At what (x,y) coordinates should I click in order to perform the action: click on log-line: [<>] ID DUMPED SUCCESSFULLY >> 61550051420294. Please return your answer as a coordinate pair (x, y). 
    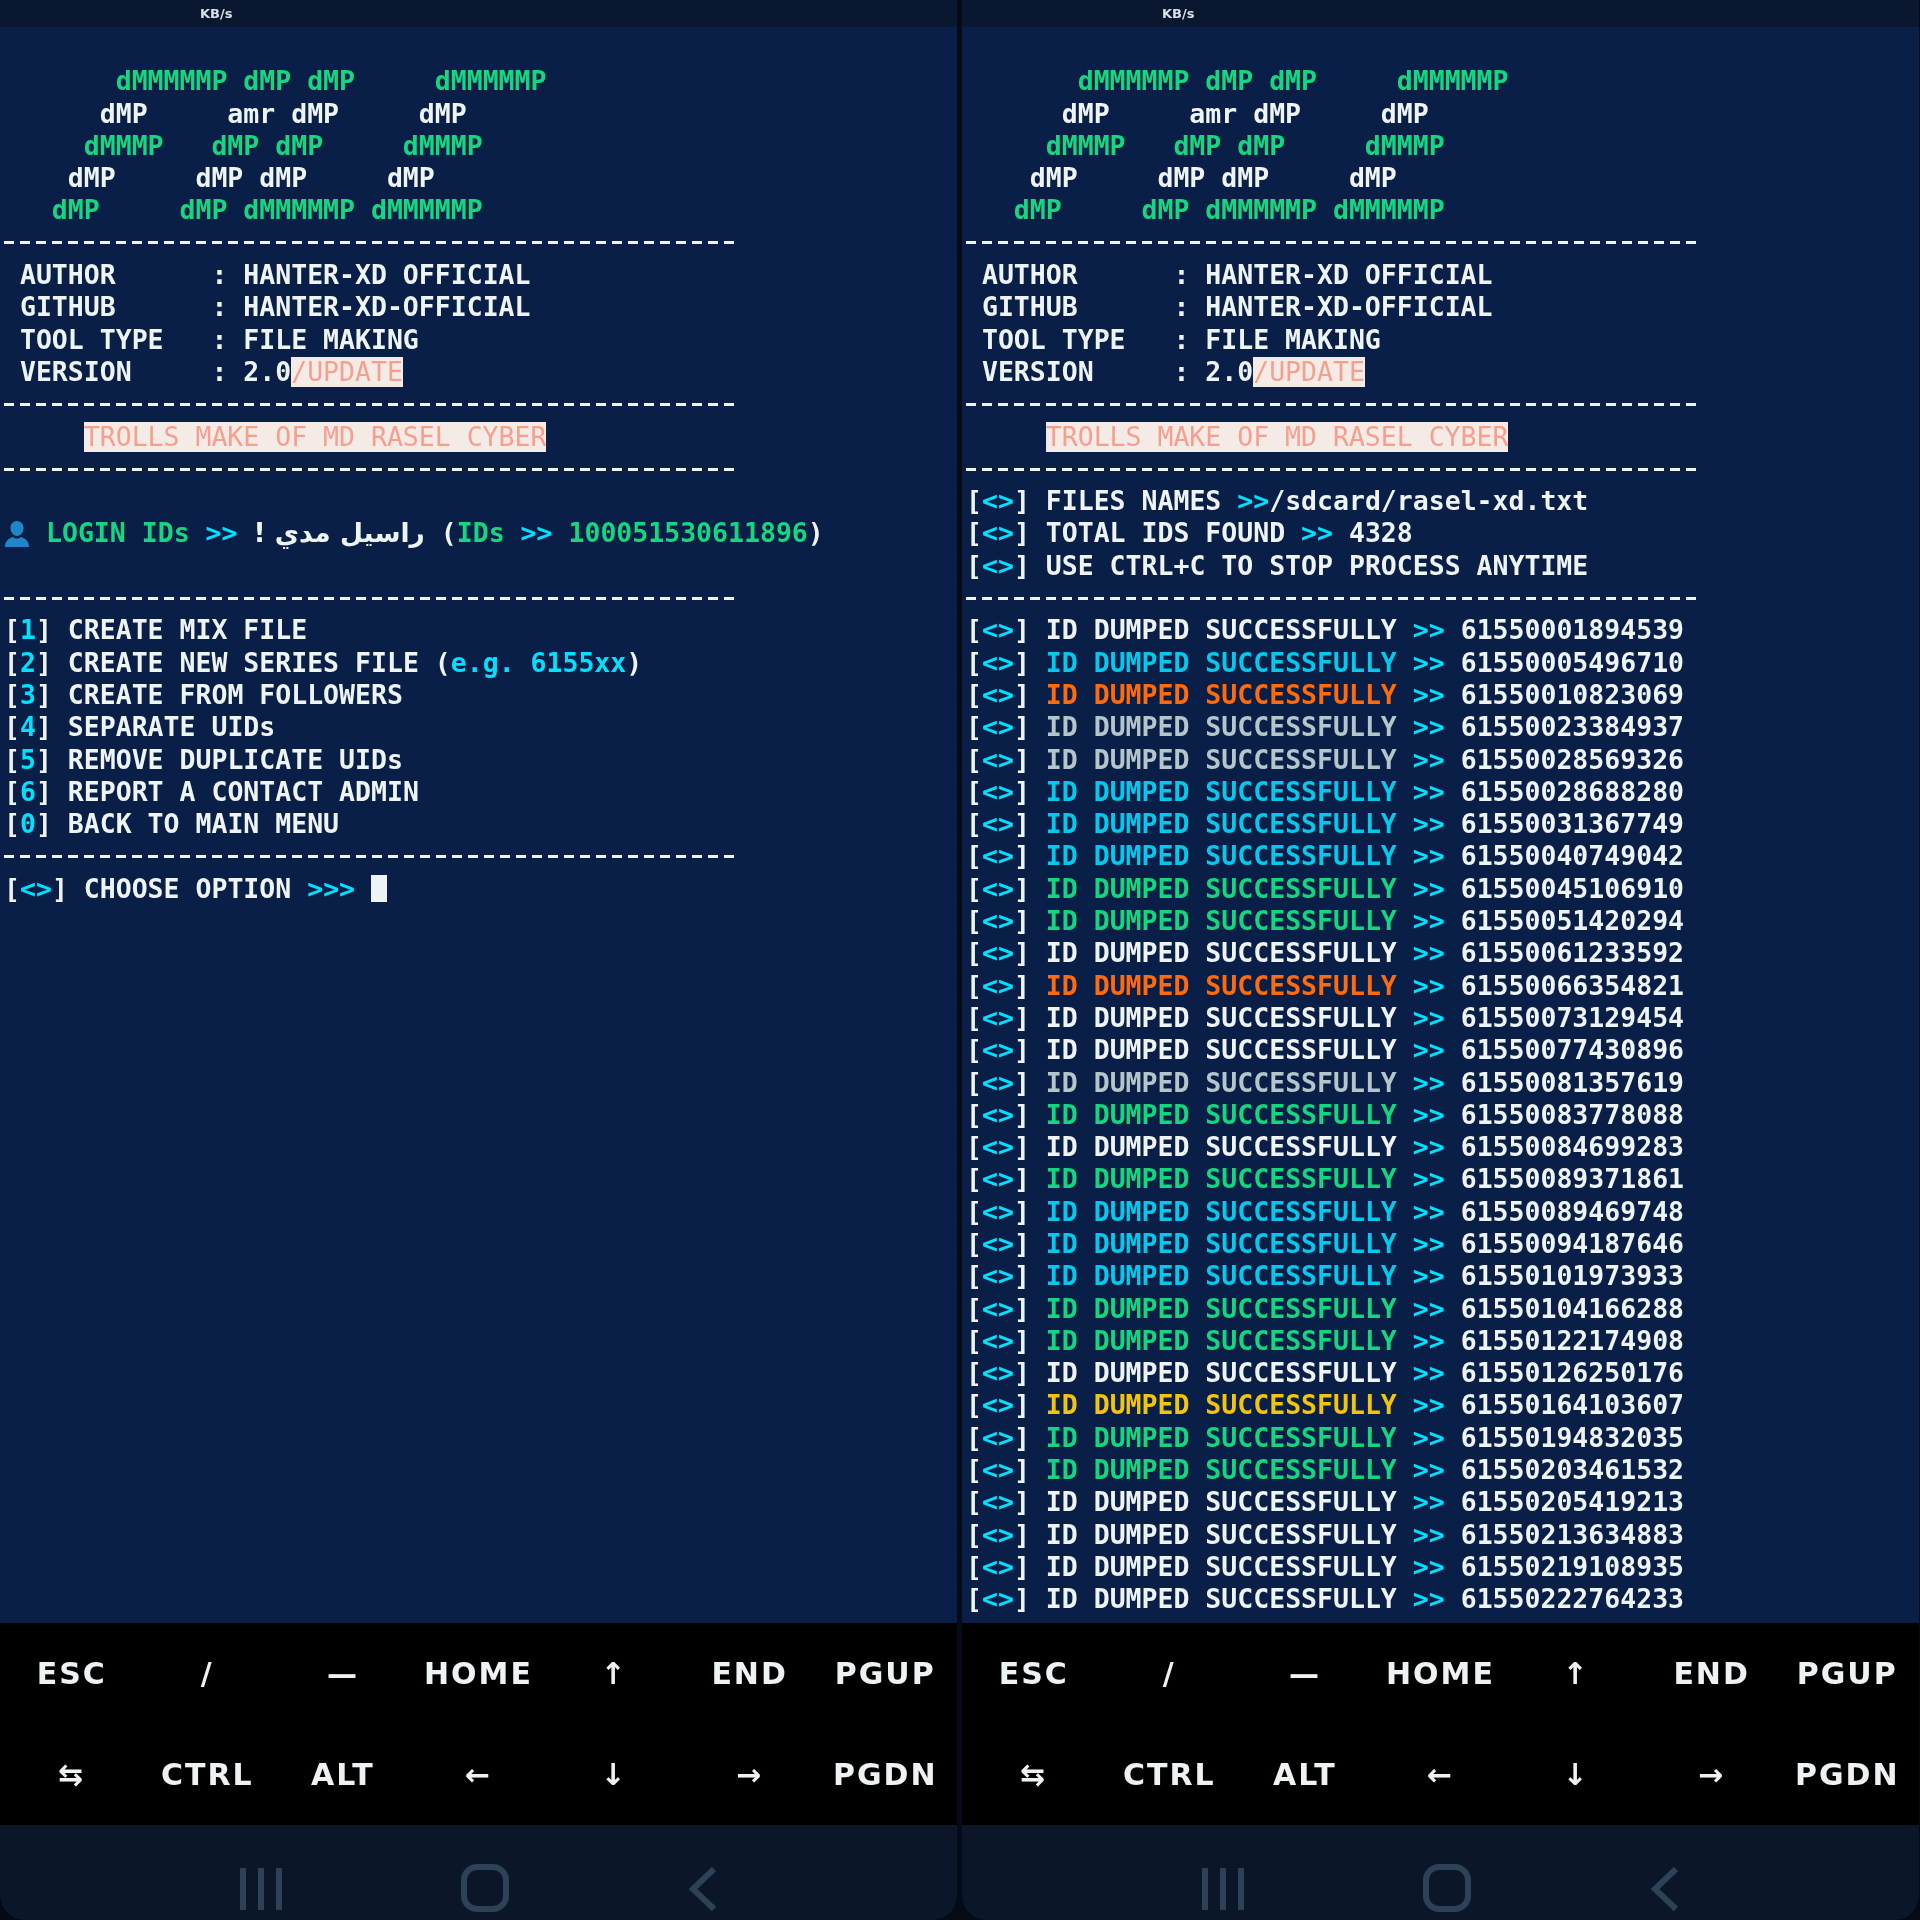
    Looking at the image, I should click on (1325, 921).